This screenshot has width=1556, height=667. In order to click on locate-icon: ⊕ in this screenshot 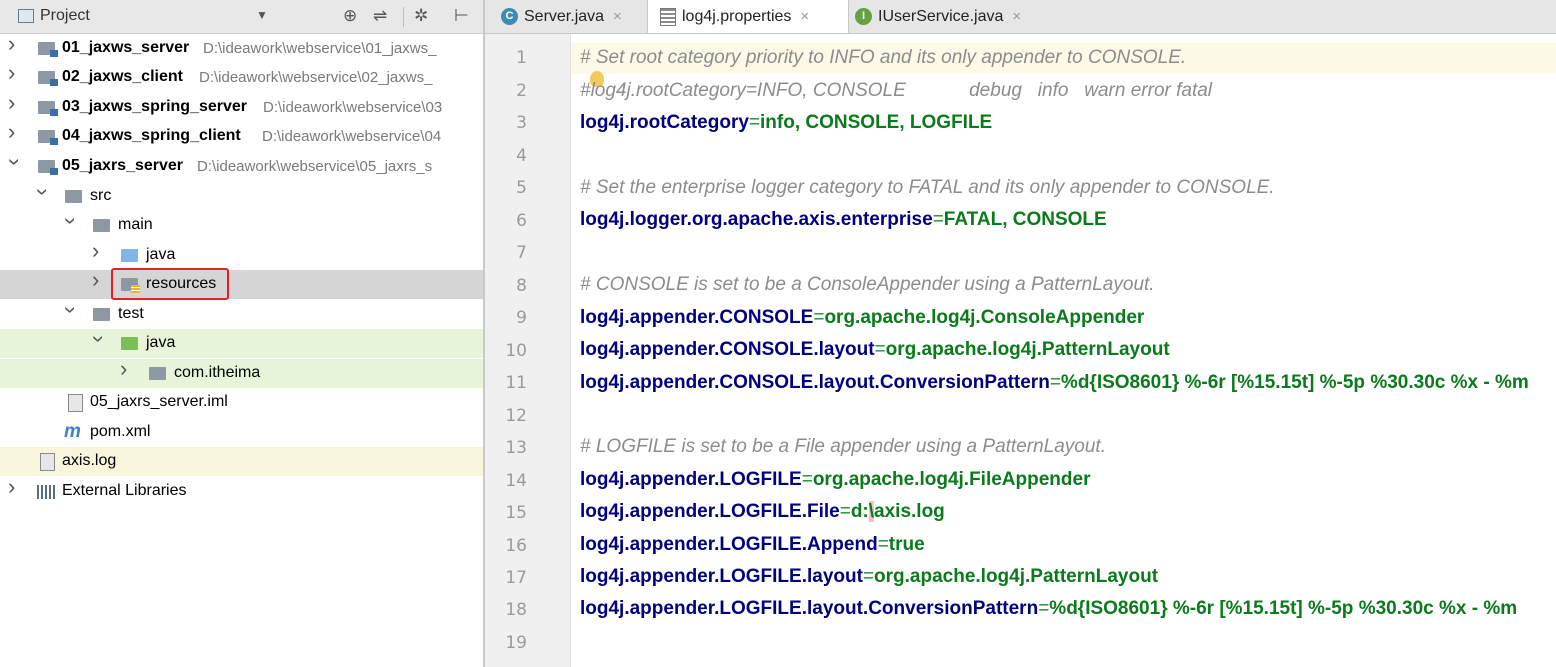, I will do `click(350, 16)`.